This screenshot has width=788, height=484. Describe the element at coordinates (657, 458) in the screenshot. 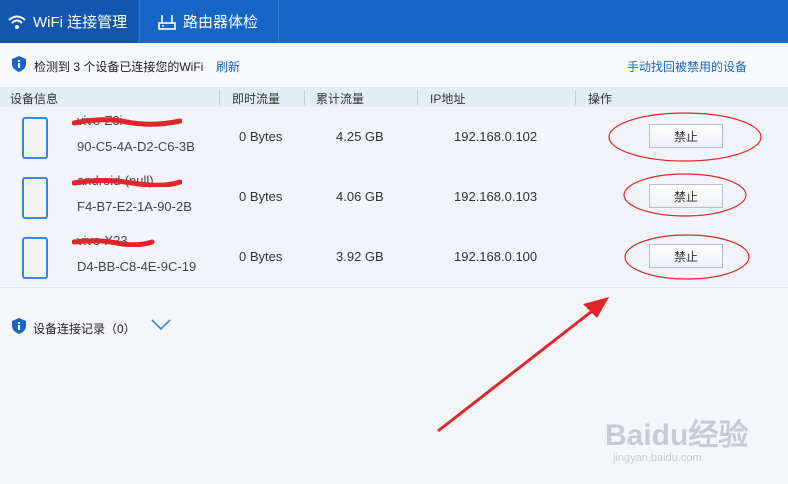

I see `watermark-url: jingyan.baidu.com` at that location.